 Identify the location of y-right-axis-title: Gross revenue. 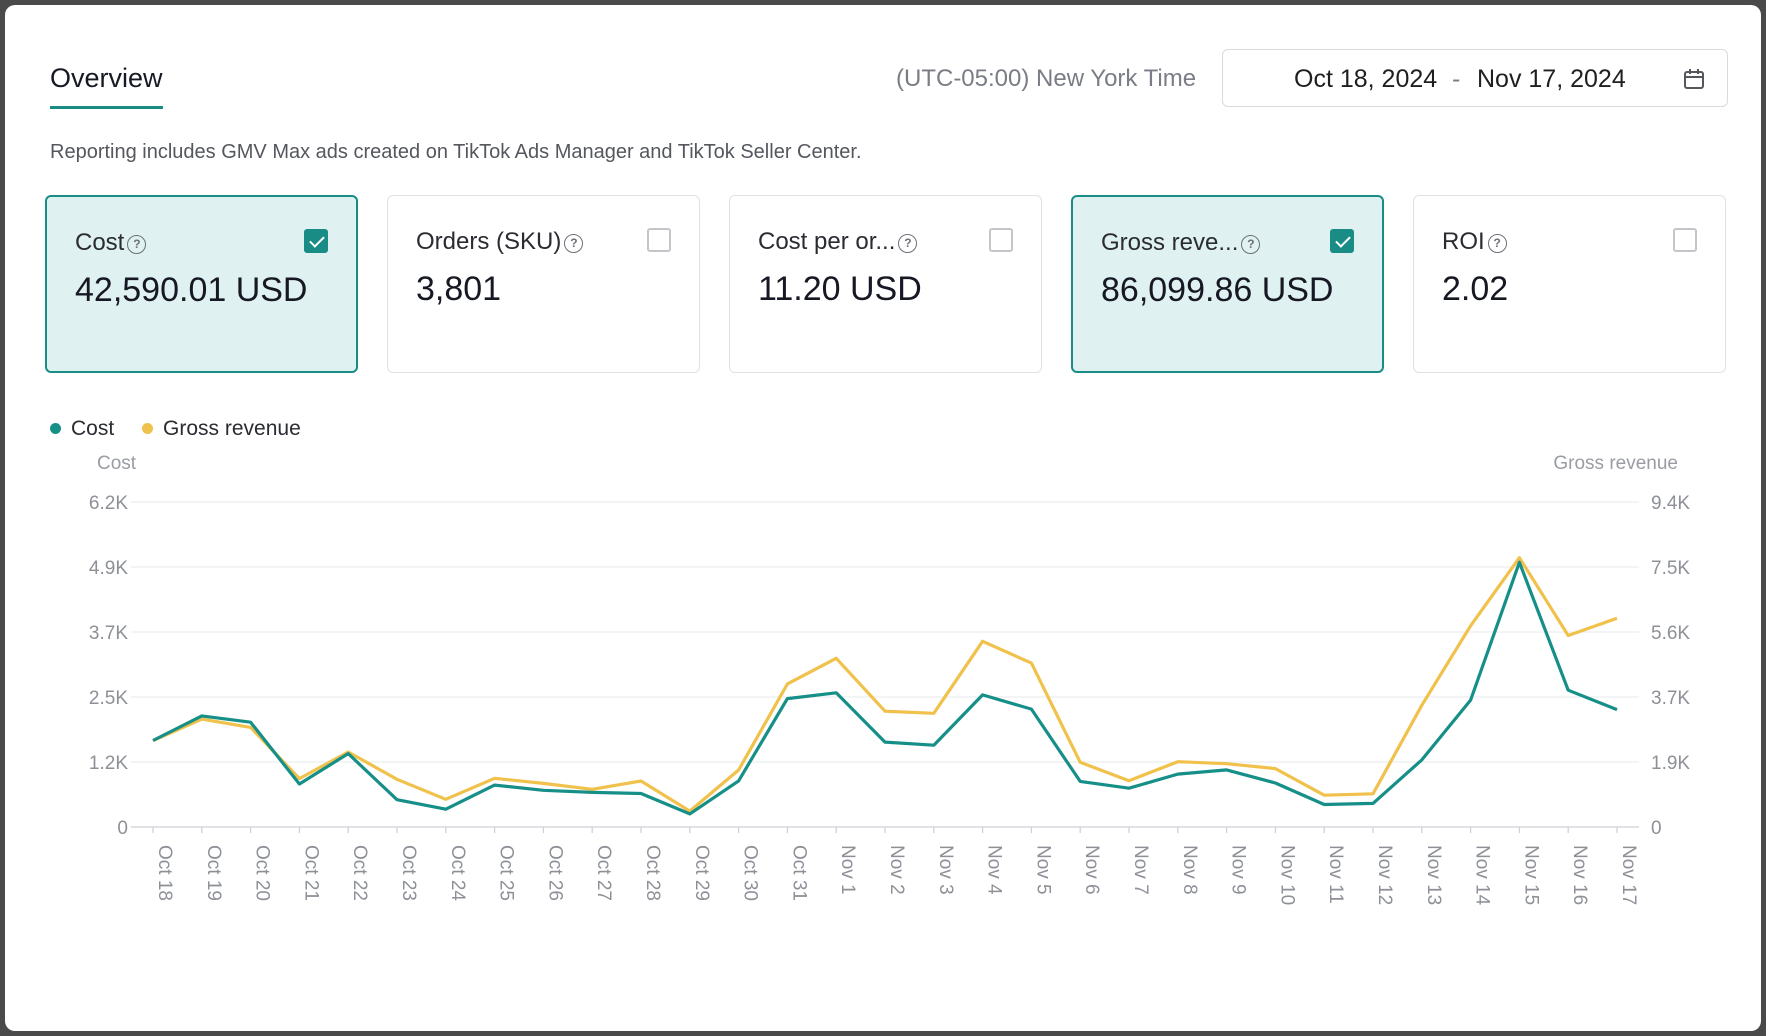
(1615, 463).